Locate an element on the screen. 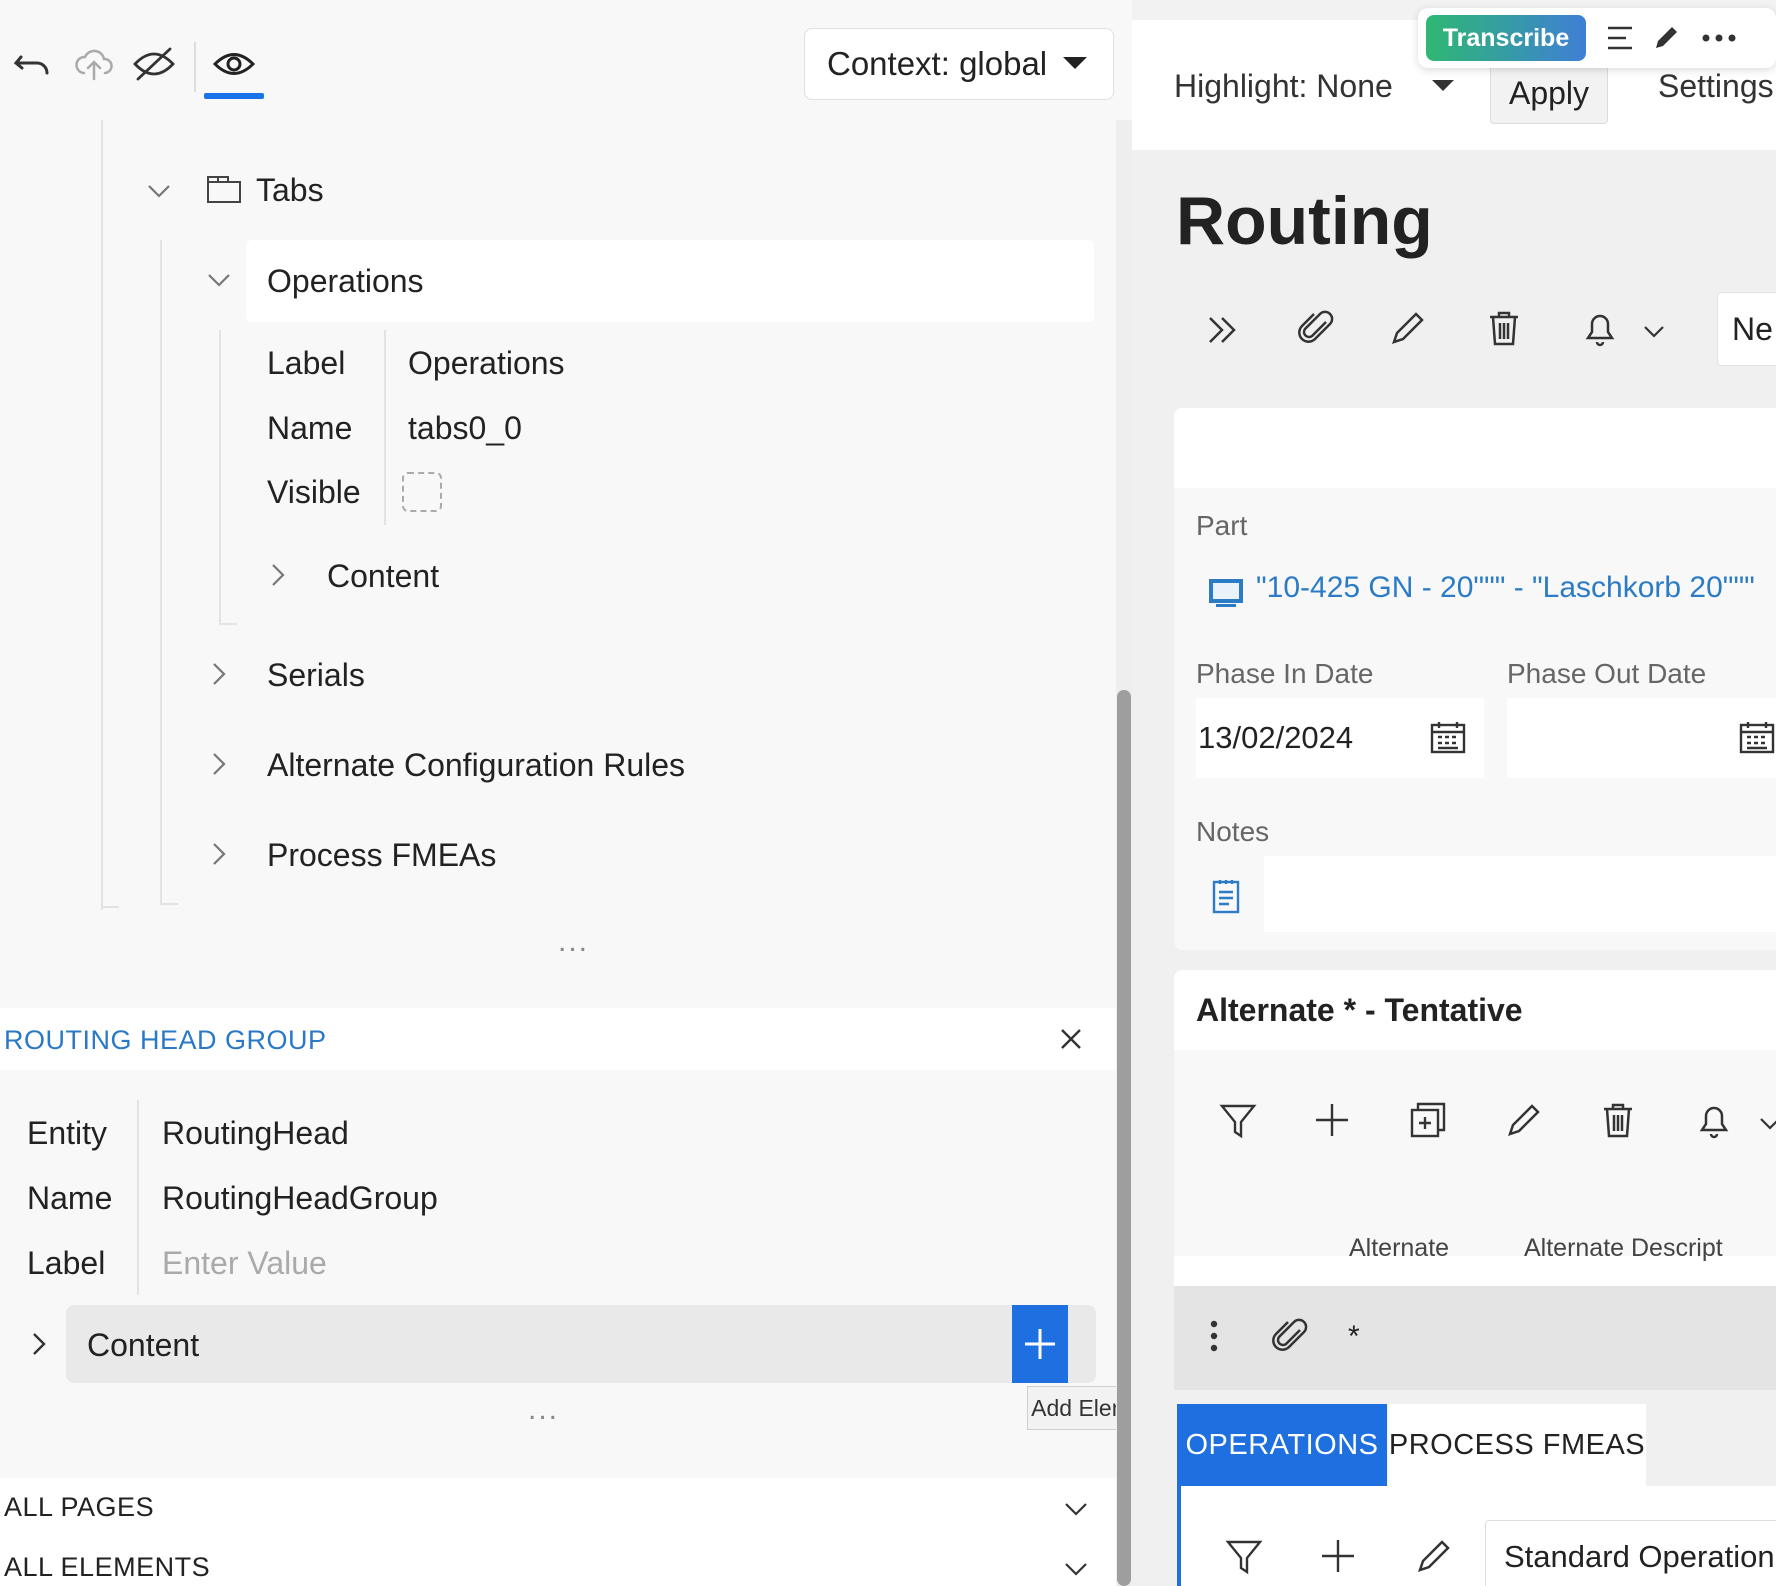  phase-out-date-input is located at coordinates (1641, 738).